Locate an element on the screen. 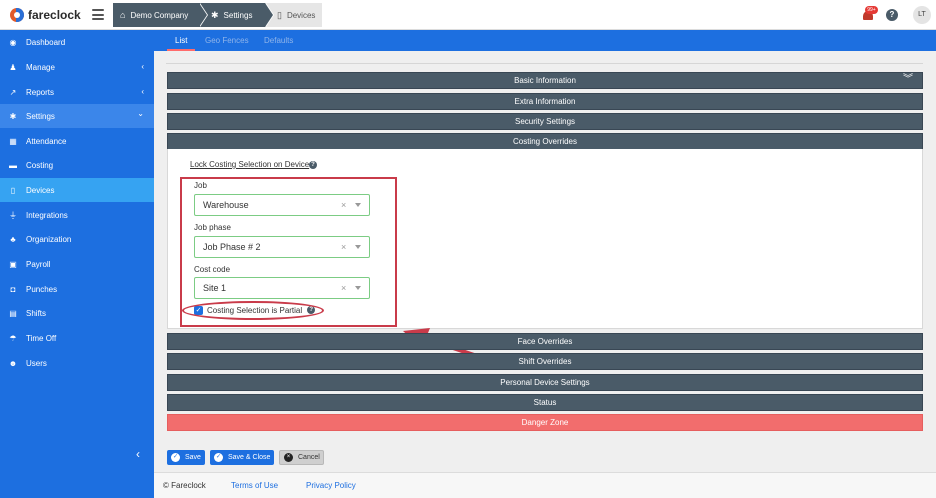 Image resolution: width=936 pixels, height=498 pixels. notification-badge: 99+ is located at coordinates (871, 10).